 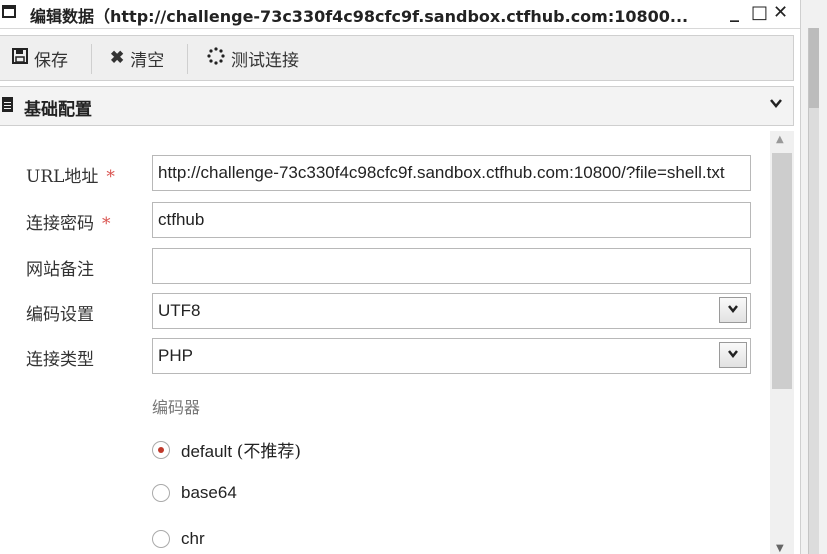 I want to click on background-scrollbar-thumb, so click(x=814, y=68).